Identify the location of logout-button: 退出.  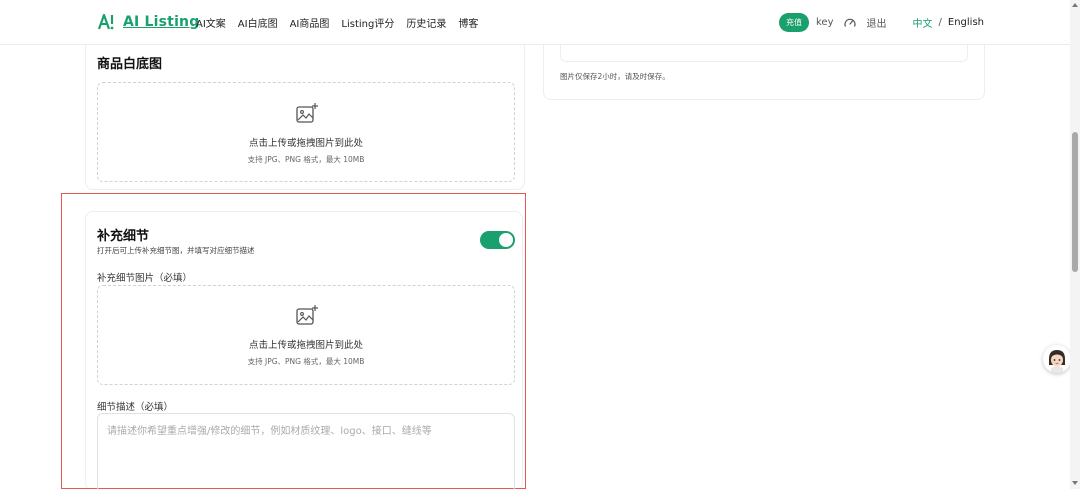
(877, 22).